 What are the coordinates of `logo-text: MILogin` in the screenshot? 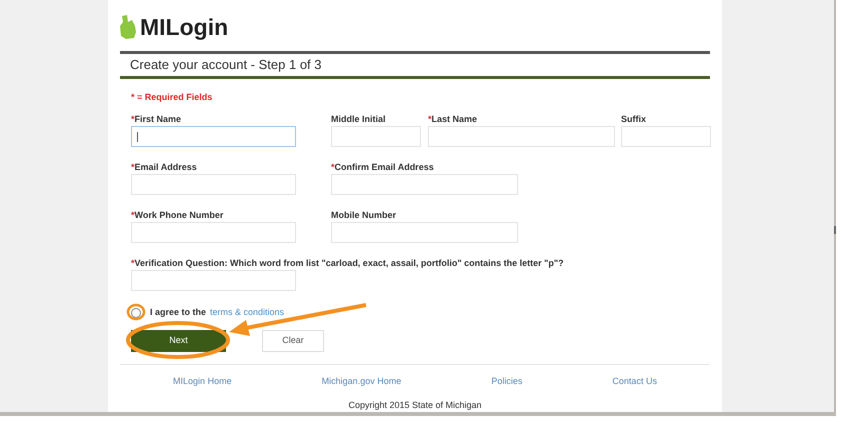 It's located at (184, 27).